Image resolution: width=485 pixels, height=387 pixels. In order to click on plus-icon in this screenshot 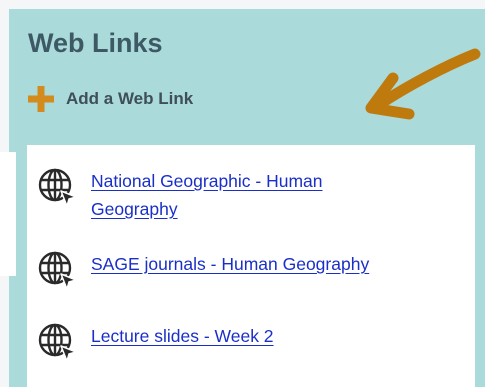, I will do `click(41, 99)`.